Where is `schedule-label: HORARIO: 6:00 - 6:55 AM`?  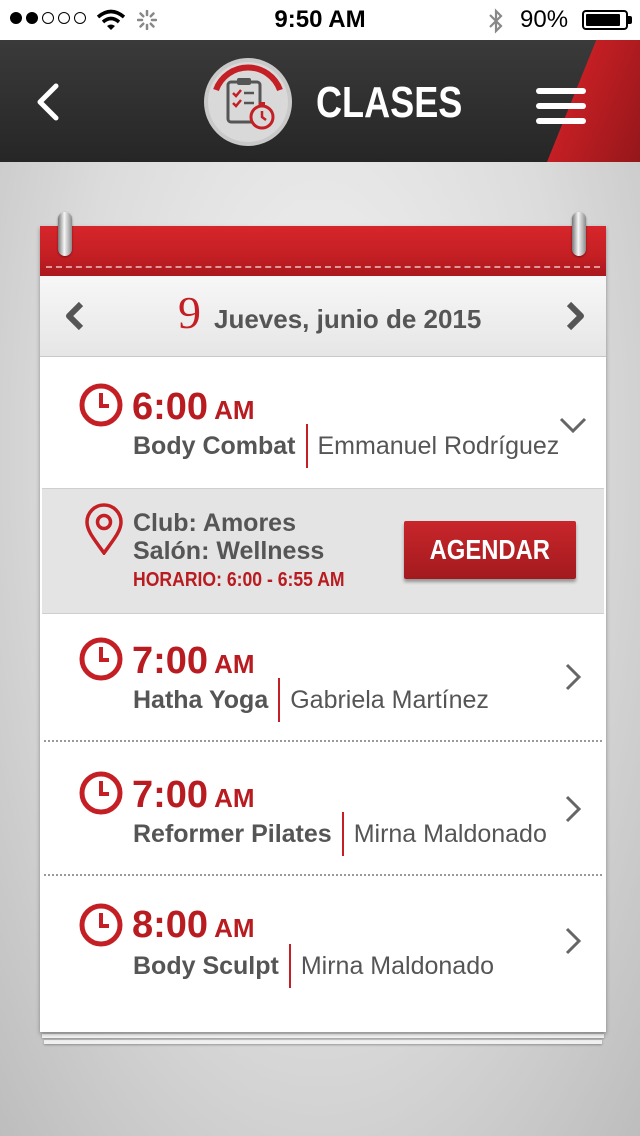 schedule-label: HORARIO: 6:00 - 6:55 AM is located at coordinates (239, 580).